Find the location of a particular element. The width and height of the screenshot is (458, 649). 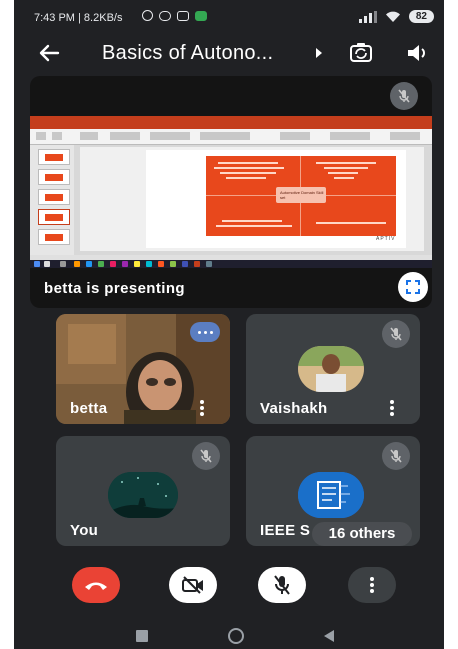

phone-hangup-icon is located at coordinates (96, 586).